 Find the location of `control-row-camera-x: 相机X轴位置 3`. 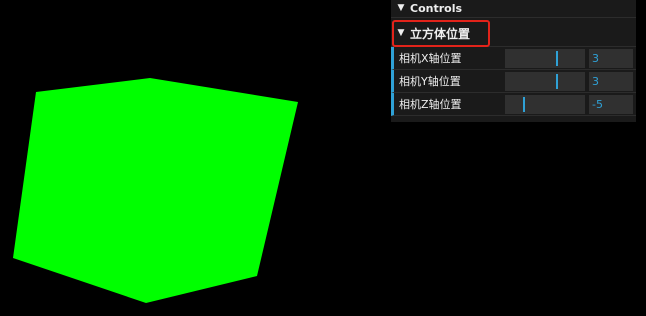

control-row-camera-x: 相机X轴位置 3 is located at coordinates (513, 58).